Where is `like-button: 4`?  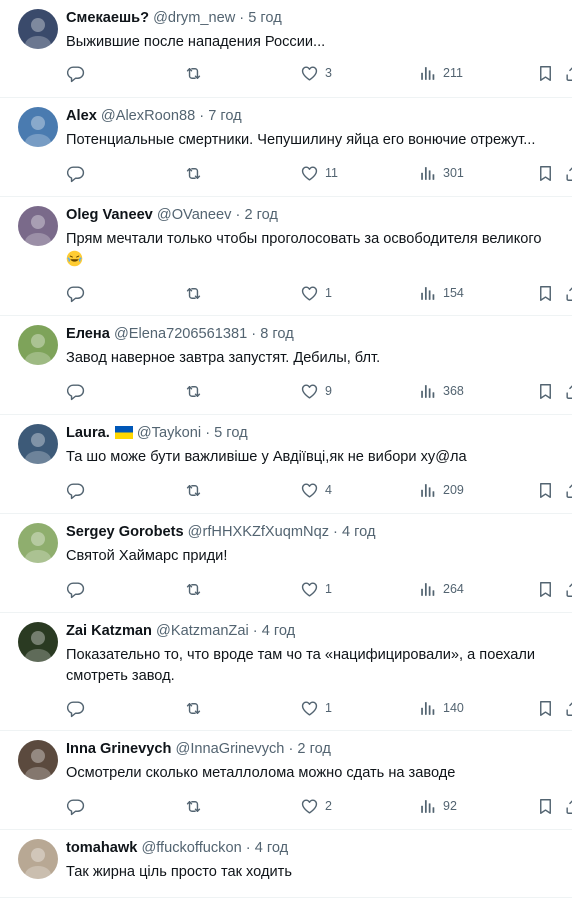 like-button: 4 is located at coordinates (316, 490).